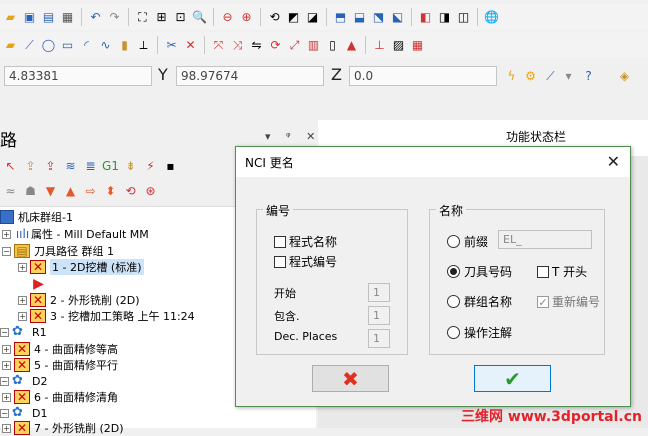 The image size is (648, 436). I want to click on tree-row-group: − ▤ 刀具路径 群组 1, so click(58, 251).